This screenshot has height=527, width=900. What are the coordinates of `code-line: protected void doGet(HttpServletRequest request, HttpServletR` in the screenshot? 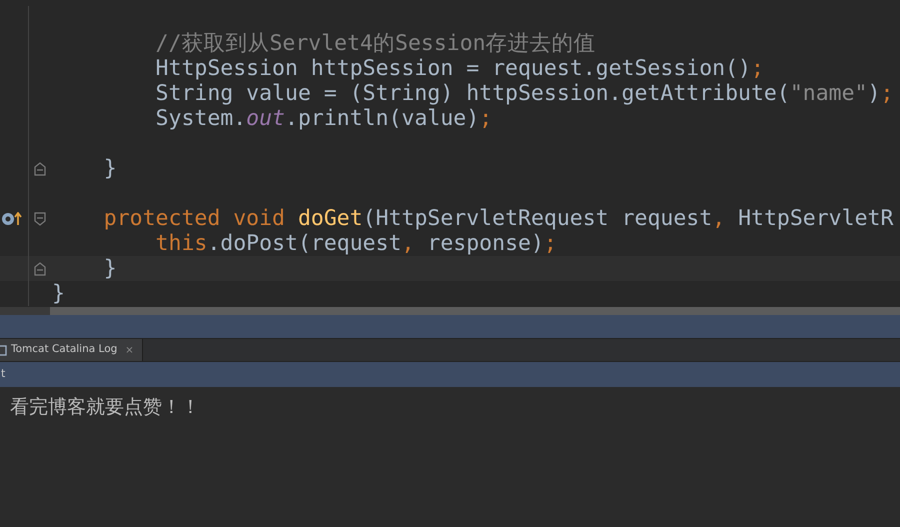 It's located at (498, 218).